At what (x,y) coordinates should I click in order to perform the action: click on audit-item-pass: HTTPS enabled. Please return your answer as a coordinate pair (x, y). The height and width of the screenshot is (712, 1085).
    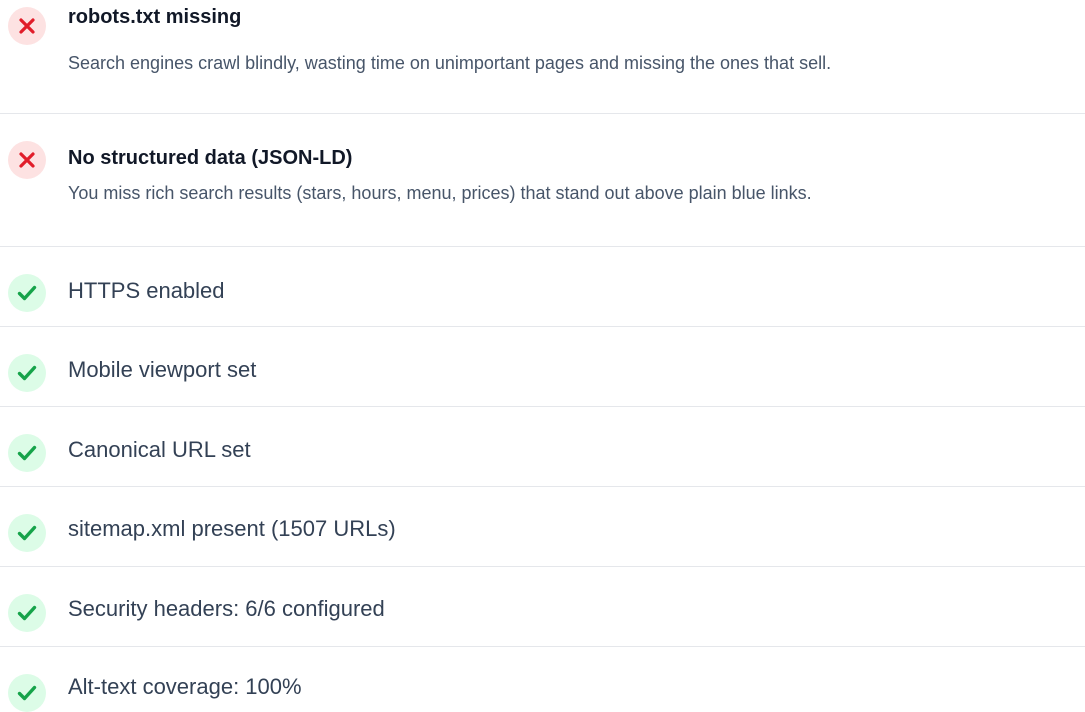
    Looking at the image, I should click on (542, 287).